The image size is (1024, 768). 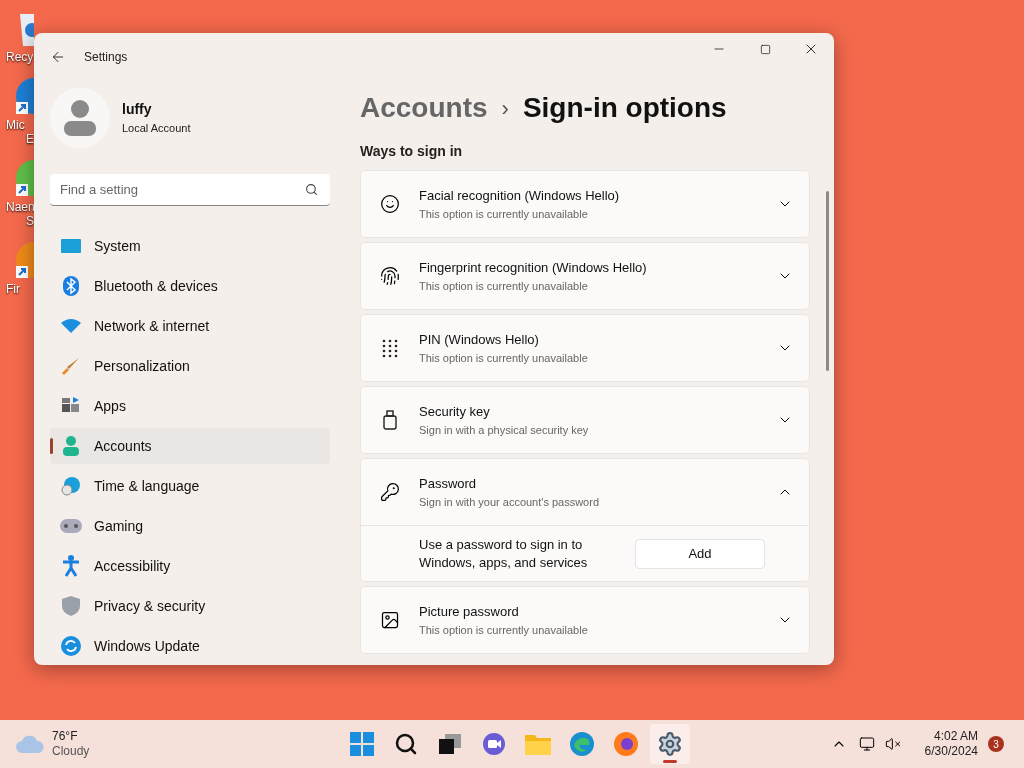 I want to click on nav-item: Privacy & security, so click(x=190, y=606).